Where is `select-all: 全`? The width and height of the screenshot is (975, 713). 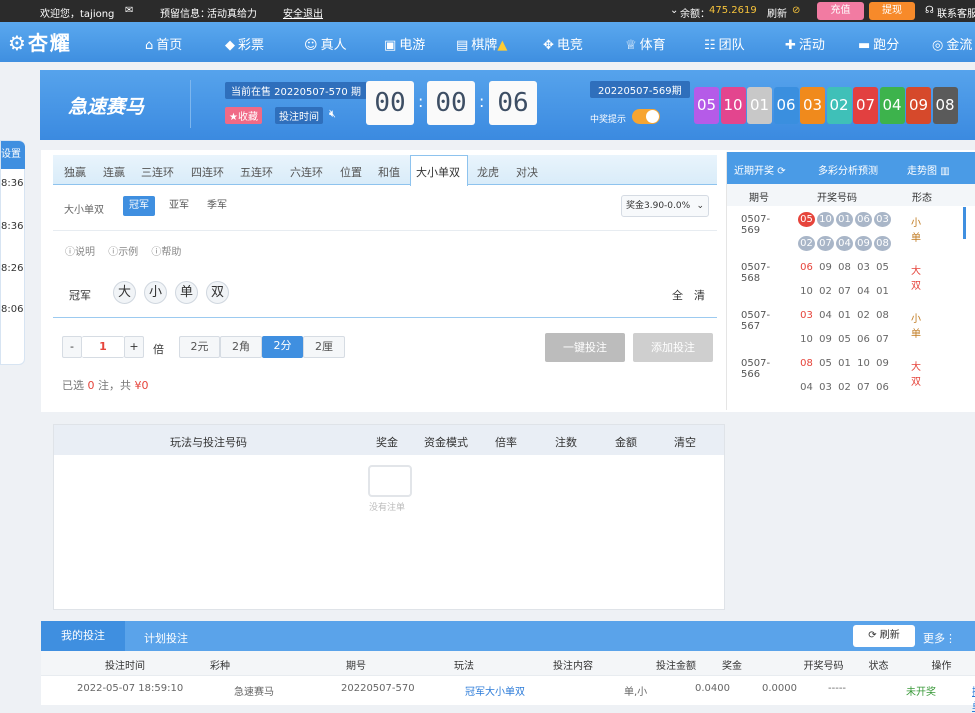
select-all: 全 is located at coordinates (677, 295).